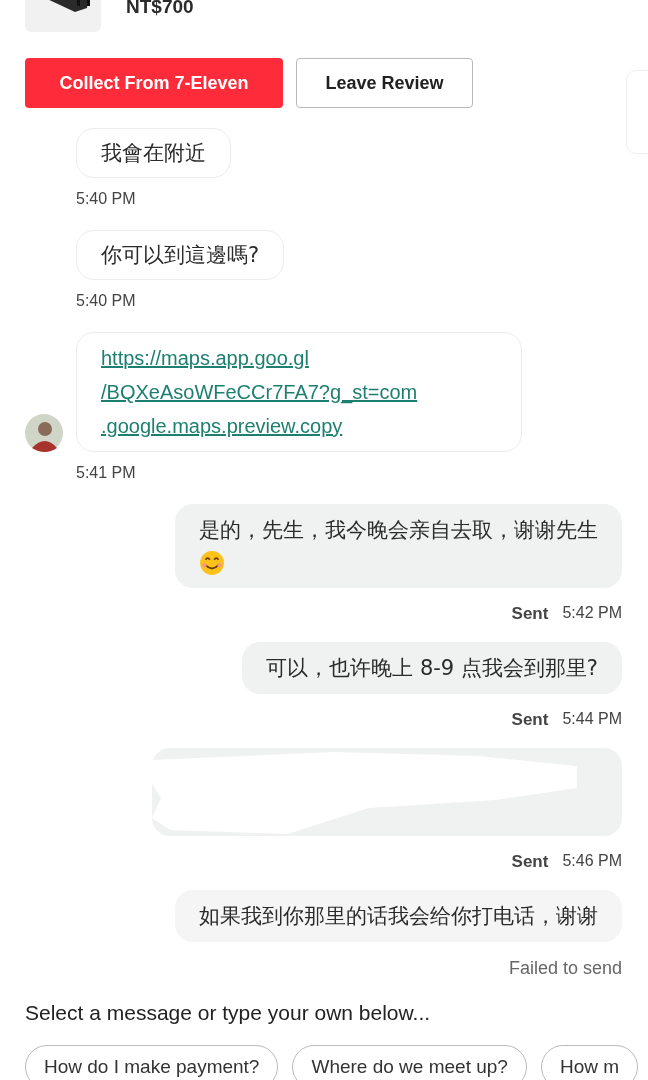 The width and height of the screenshot is (648, 1080). I want to click on message-link: https://maps.app.goo.gl, so click(299, 358).